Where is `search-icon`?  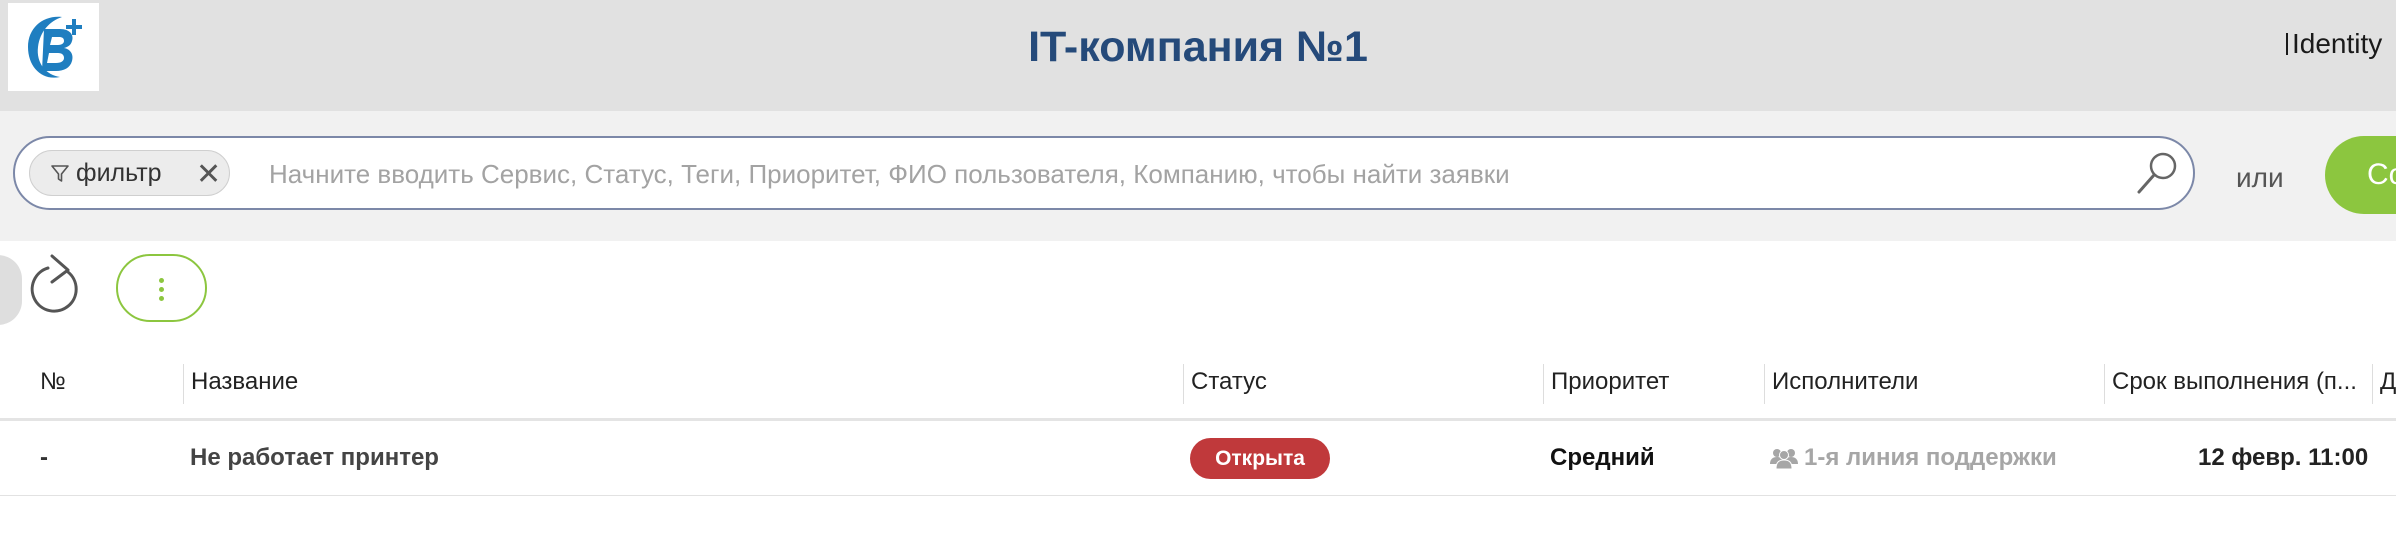
search-icon is located at coordinates (2157, 173).